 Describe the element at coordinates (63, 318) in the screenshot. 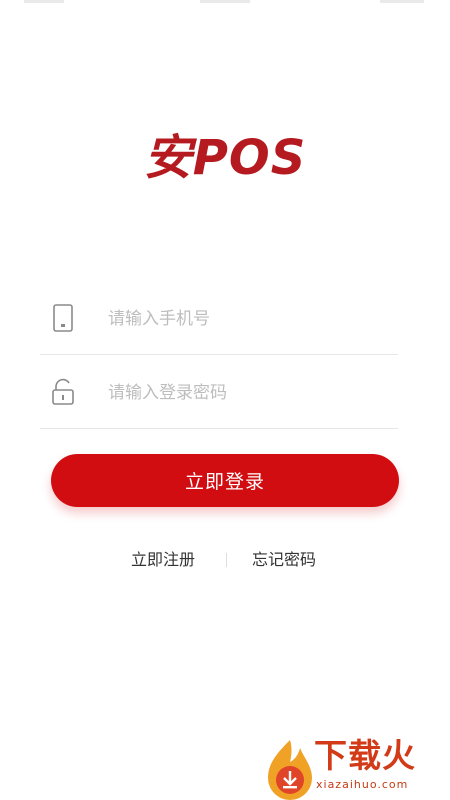

I see `phone-icon` at that location.